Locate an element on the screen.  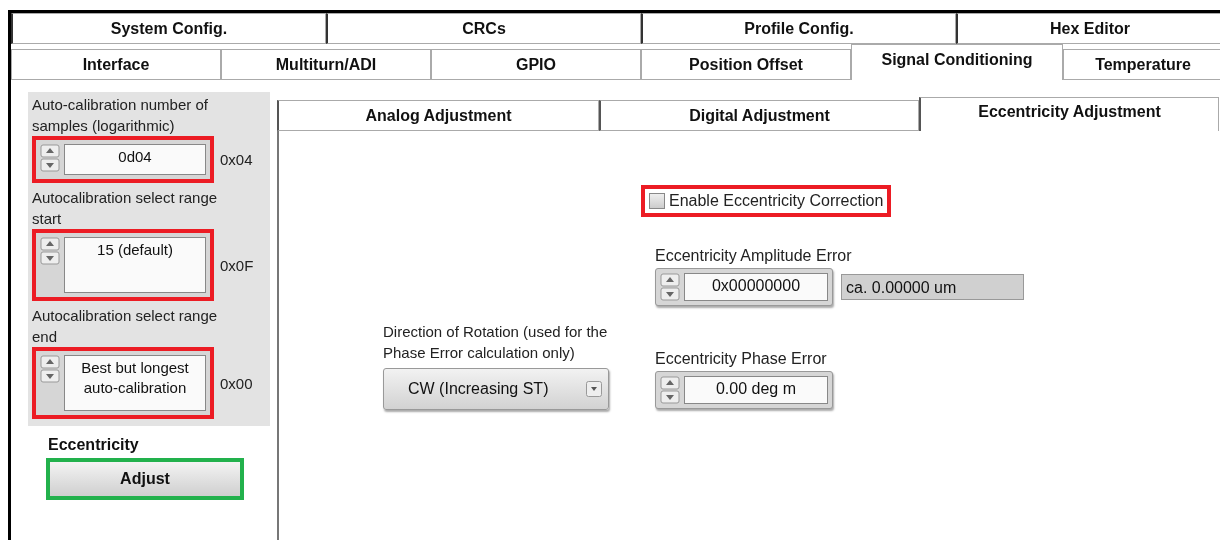
spinner-control: 0x00000000 is located at coordinates (744, 287).